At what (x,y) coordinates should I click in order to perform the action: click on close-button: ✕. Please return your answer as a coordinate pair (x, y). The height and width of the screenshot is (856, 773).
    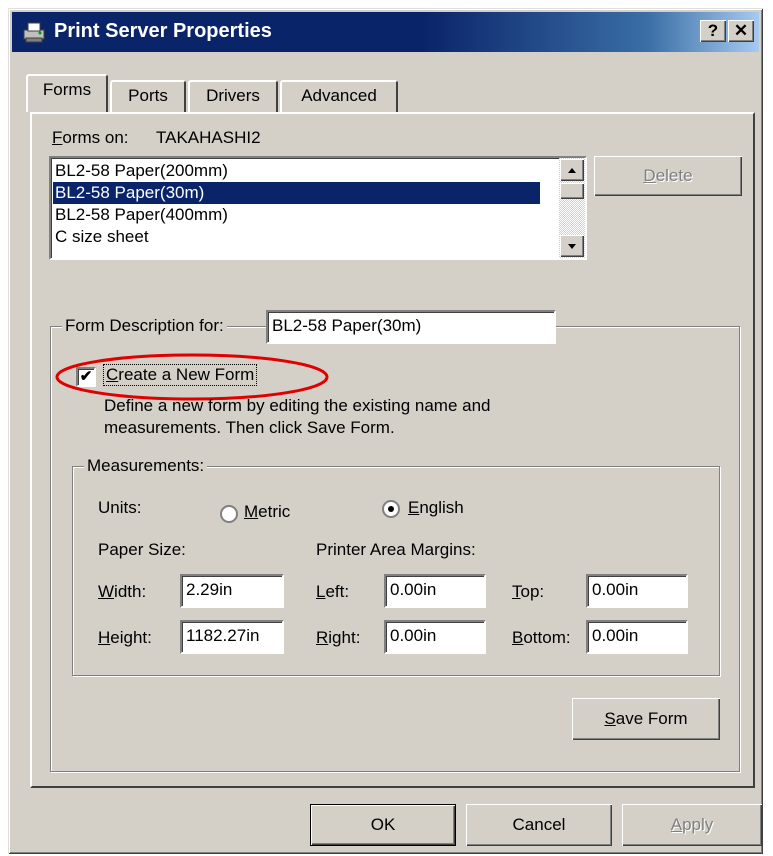
    Looking at the image, I should click on (741, 31).